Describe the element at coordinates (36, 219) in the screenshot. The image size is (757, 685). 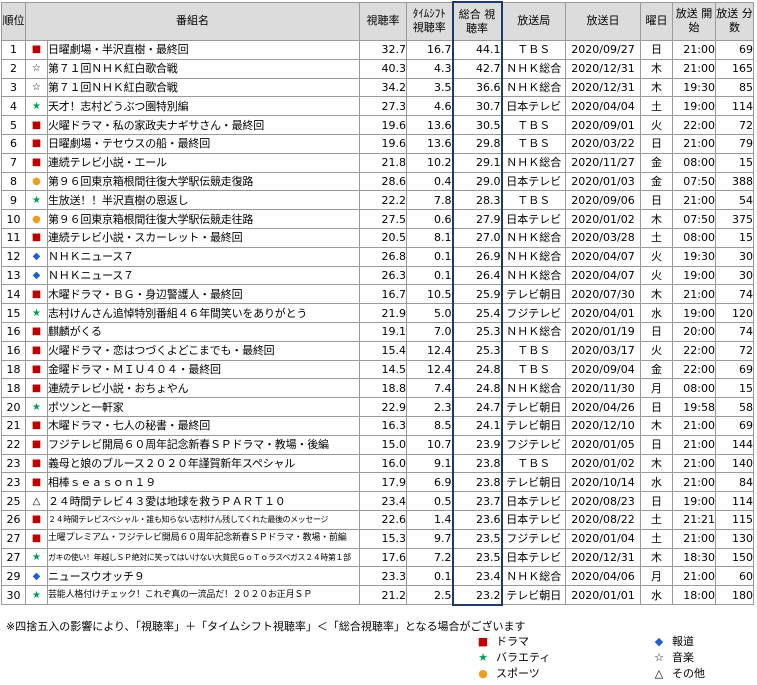
I see `genre-mark-icon: ●` at that location.